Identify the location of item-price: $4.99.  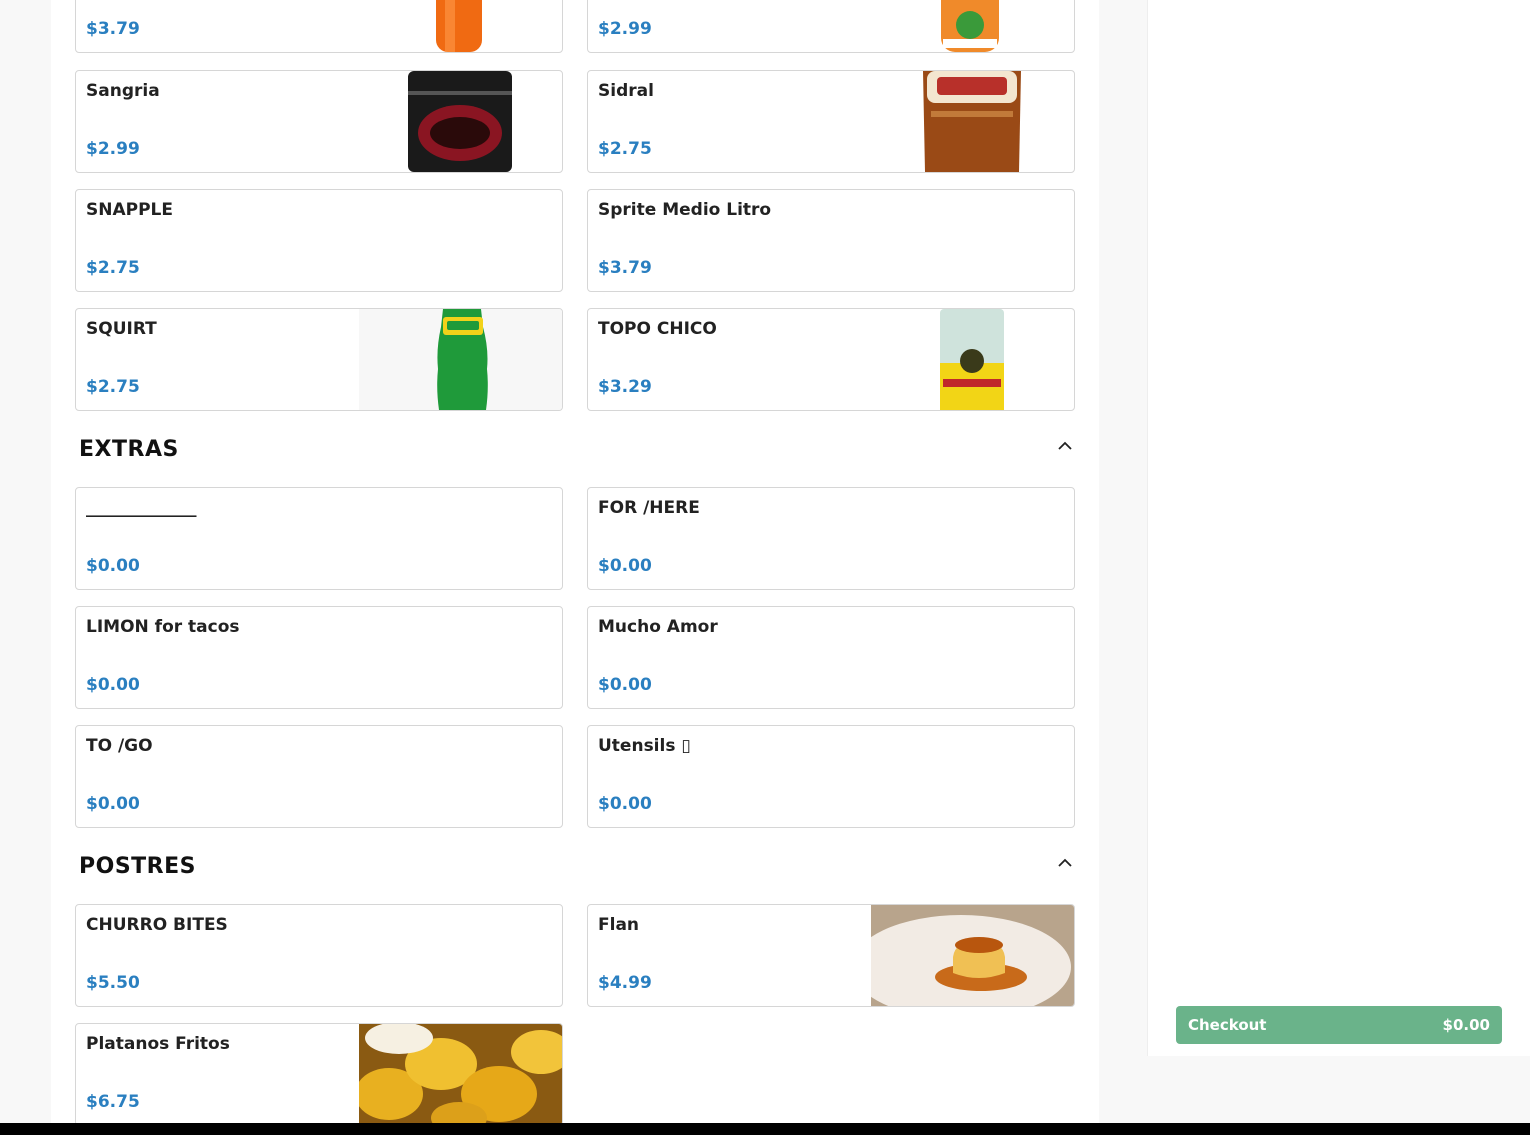
(625, 983).